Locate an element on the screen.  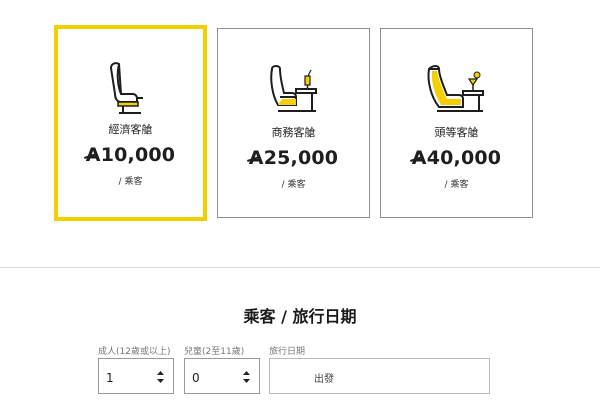
children-label: 兒童(2至11歲) is located at coordinates (214, 352).